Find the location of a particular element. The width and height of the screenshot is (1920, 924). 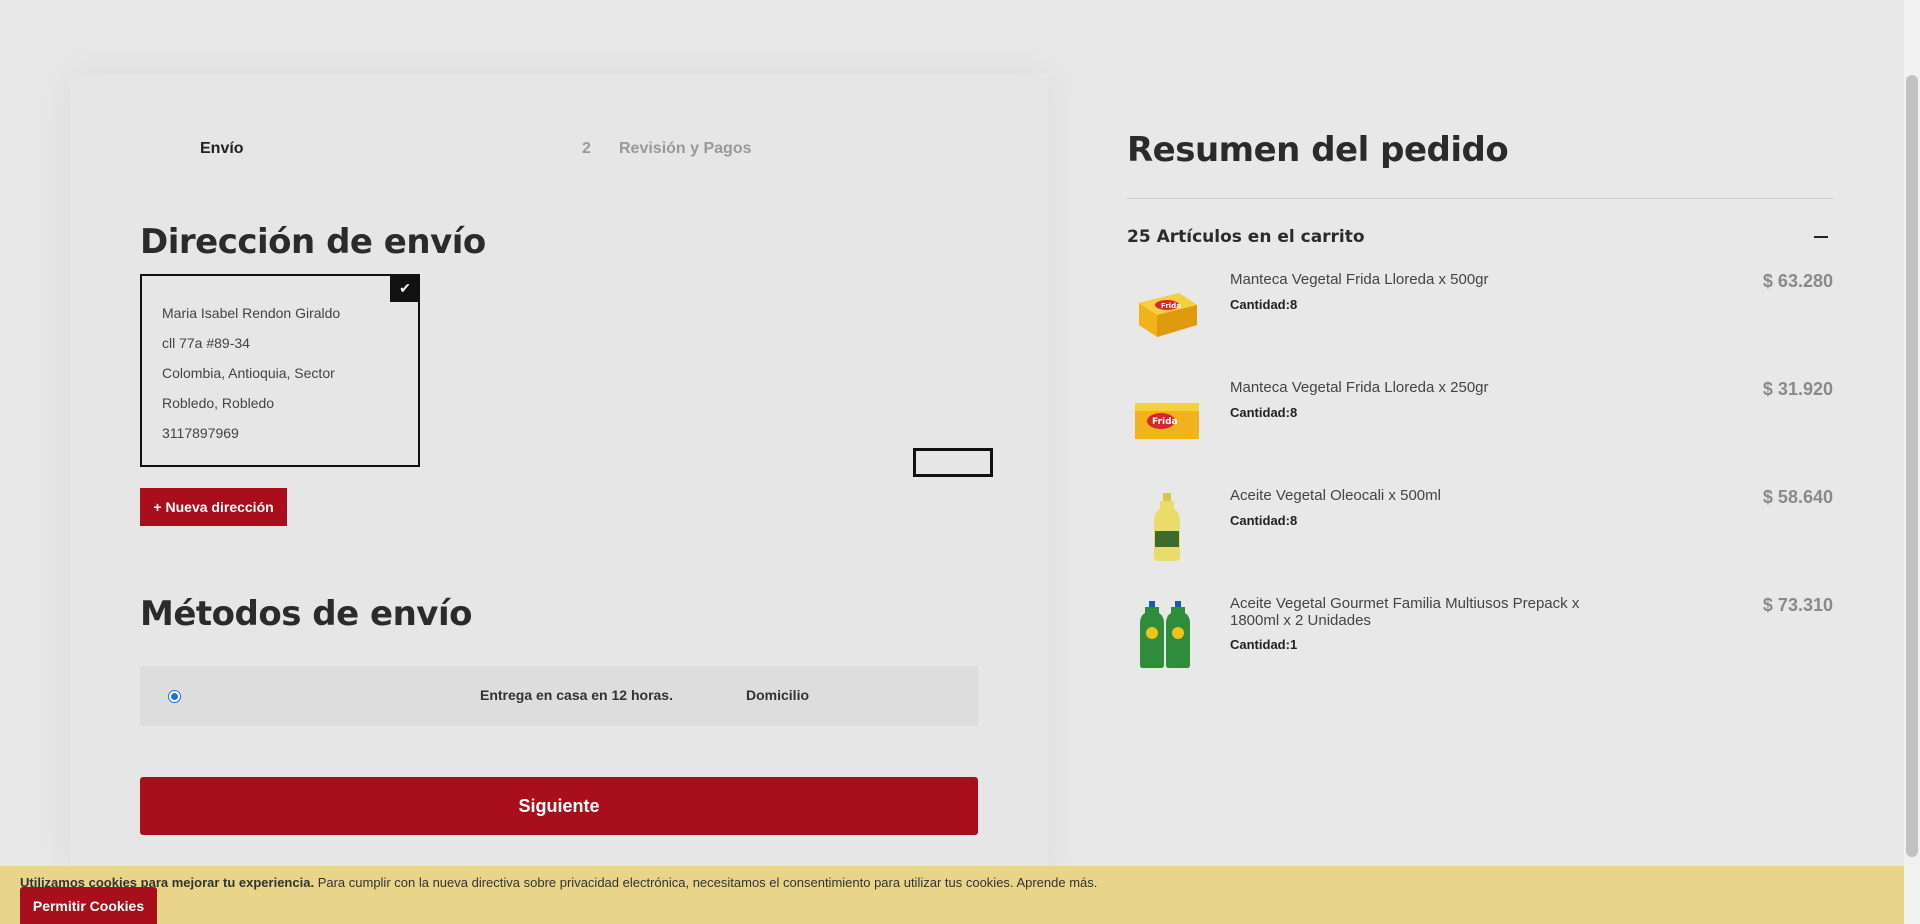

step-review-number: 2 is located at coordinates (586, 148).